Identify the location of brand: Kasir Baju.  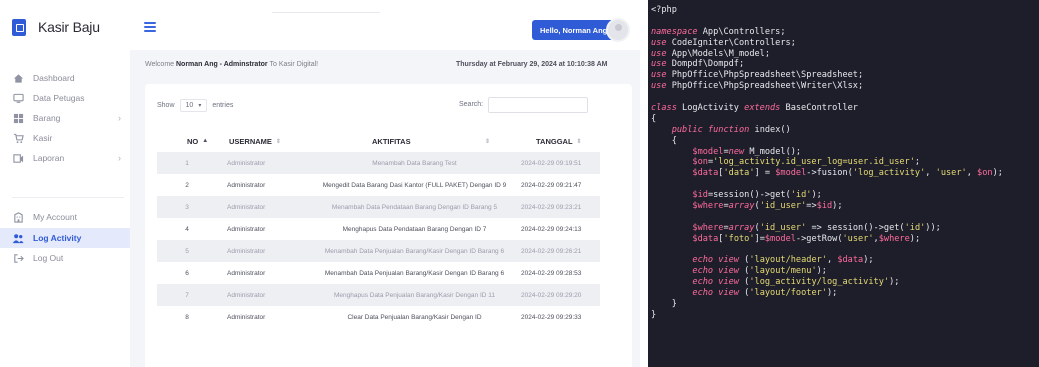
(69, 27).